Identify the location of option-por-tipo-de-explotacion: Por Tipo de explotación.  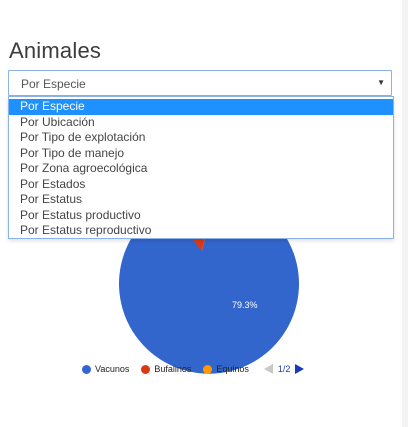
(201, 138).